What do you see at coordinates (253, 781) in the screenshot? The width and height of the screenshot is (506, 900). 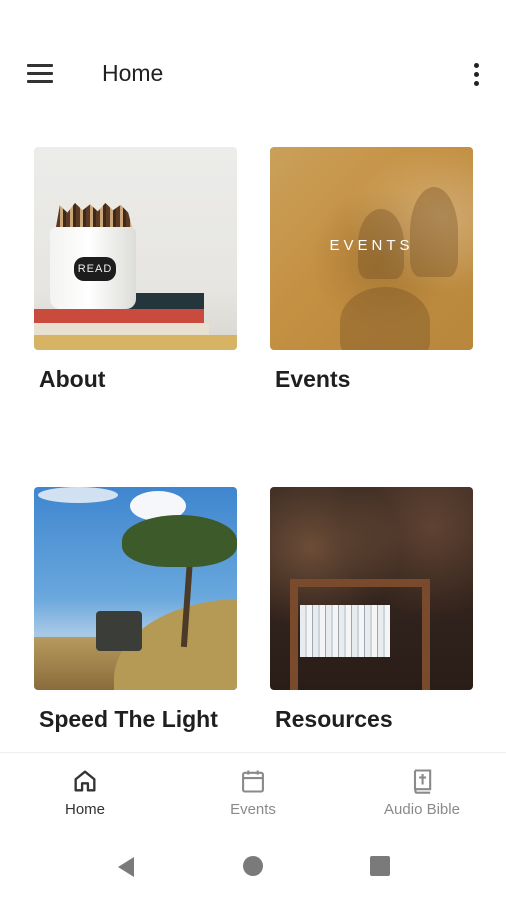 I see `calendar-icon` at bounding box center [253, 781].